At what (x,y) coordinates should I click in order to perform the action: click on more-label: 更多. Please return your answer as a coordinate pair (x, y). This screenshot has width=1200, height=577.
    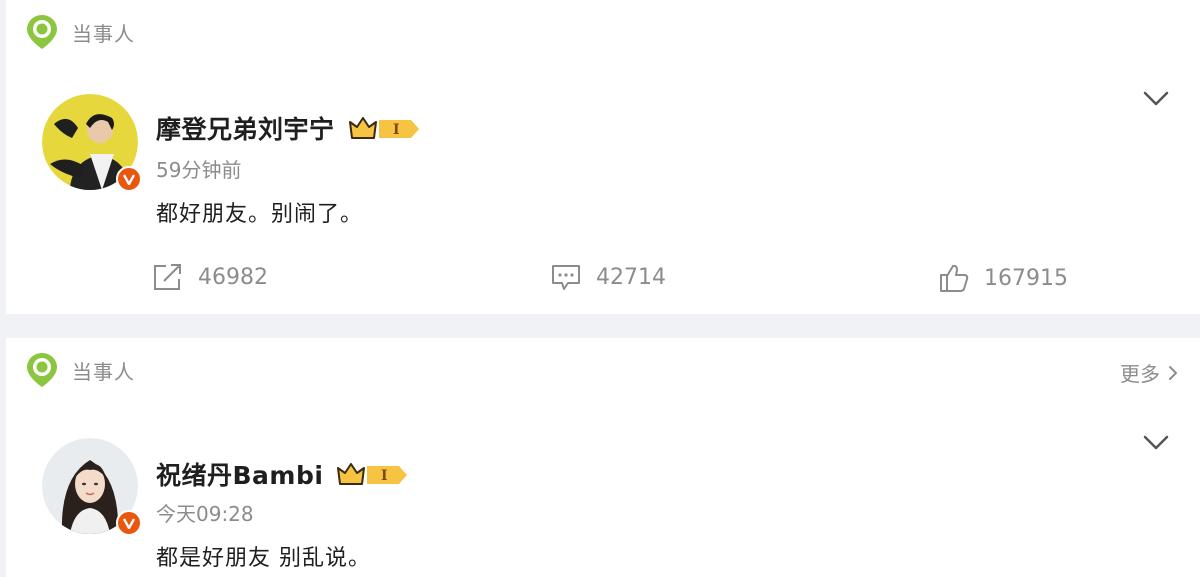
    Looking at the image, I should click on (1140, 374).